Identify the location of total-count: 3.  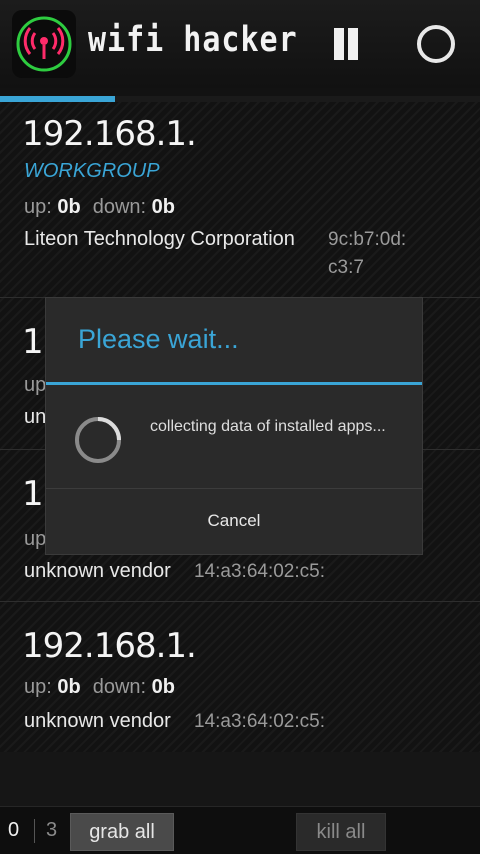
(52, 830).